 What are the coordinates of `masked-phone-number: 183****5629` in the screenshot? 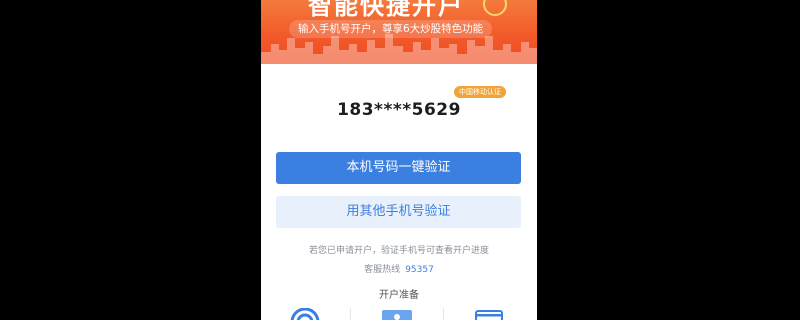 It's located at (399, 110).